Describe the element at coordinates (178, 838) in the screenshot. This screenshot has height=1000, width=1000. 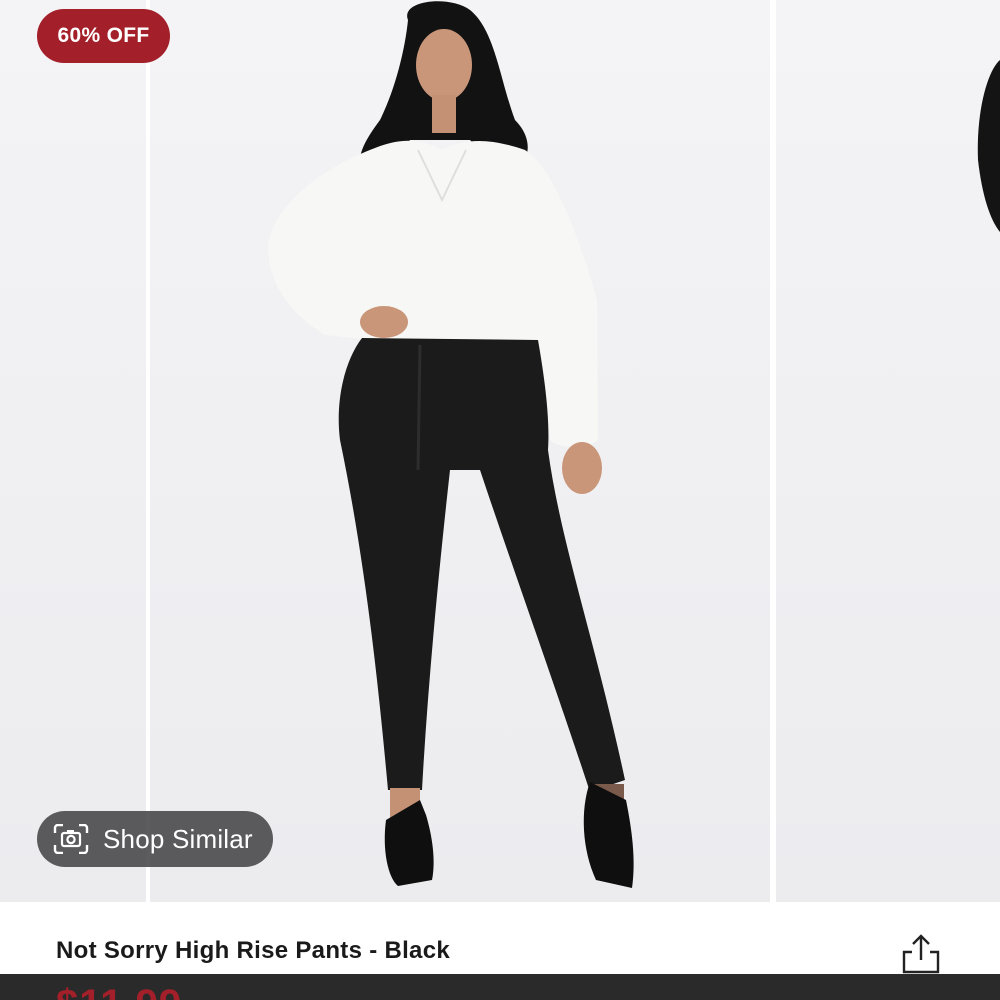
I see `shop-similar-label: Shop Similar` at that location.